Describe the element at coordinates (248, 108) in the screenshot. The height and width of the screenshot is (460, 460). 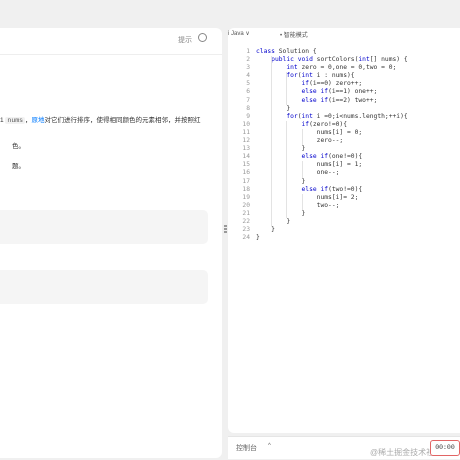
I see `line-number: 8` at that location.